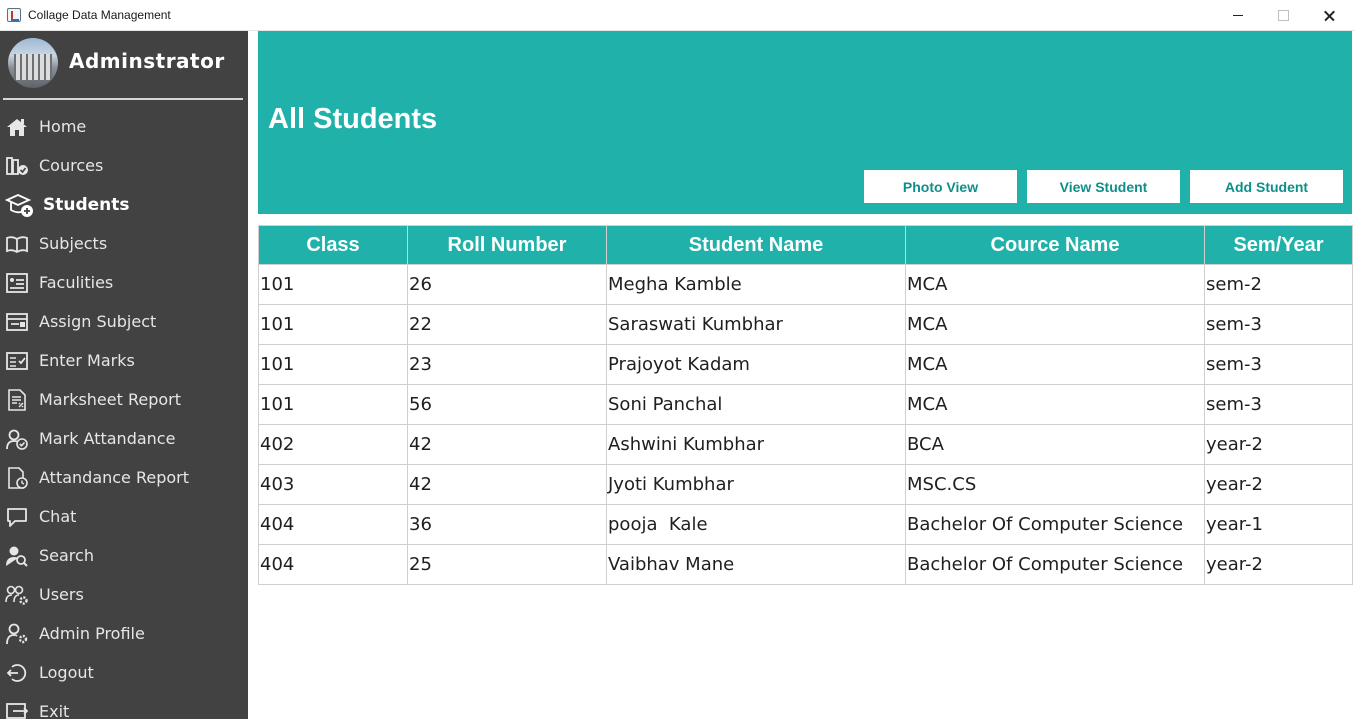 This screenshot has width=1355, height=719. What do you see at coordinates (1055, 245) in the screenshot?
I see `column-header-cource-name: Cource Name` at bounding box center [1055, 245].